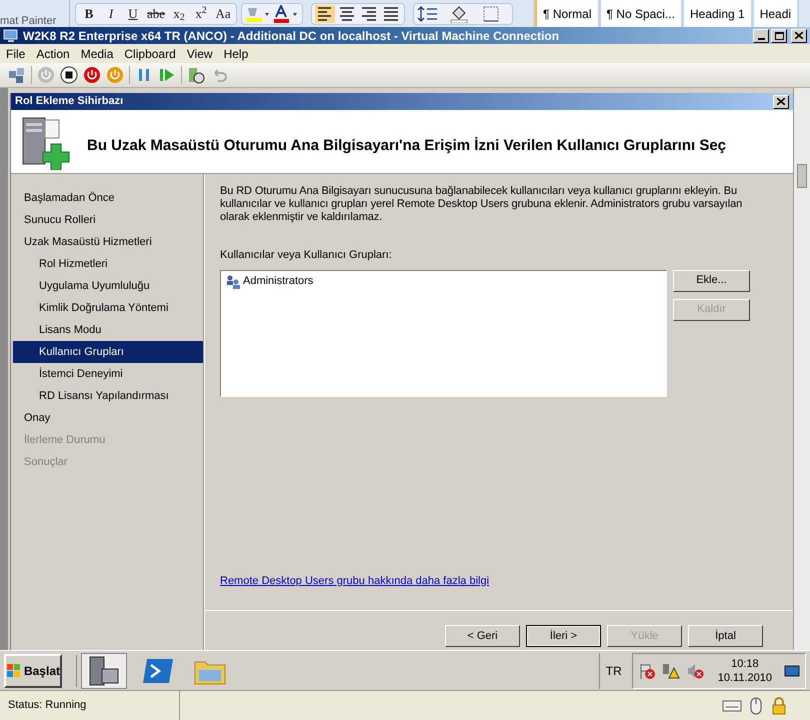  What do you see at coordinates (756, 705) in the screenshot?
I see `mouse-icon` at bounding box center [756, 705].